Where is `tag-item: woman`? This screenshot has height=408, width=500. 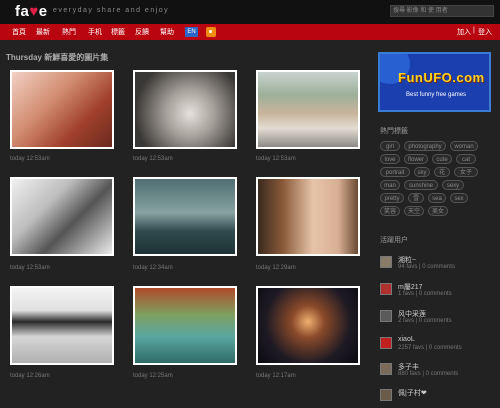 tag-item: woman is located at coordinates (464, 146).